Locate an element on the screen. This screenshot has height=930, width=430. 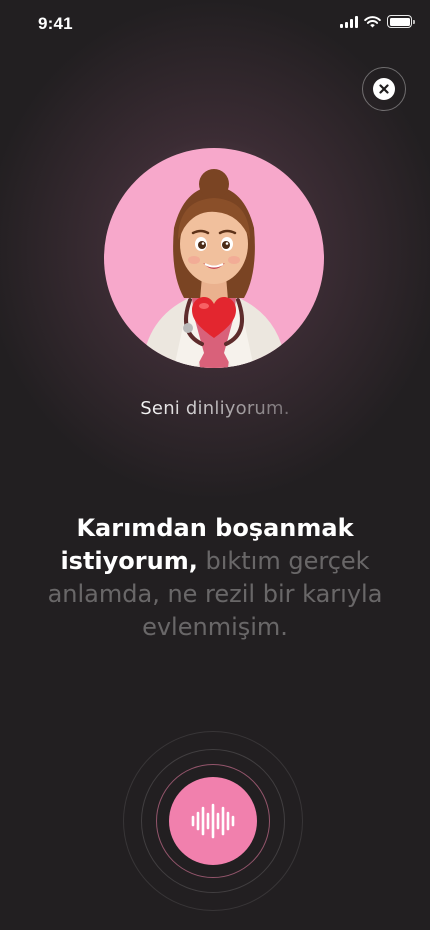
listening-status: Seni dinliyorum. is located at coordinates (215, 408).